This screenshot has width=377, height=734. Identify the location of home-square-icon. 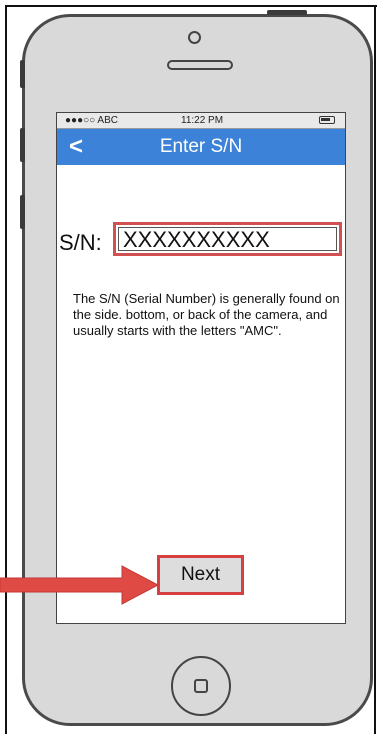
(201, 686).